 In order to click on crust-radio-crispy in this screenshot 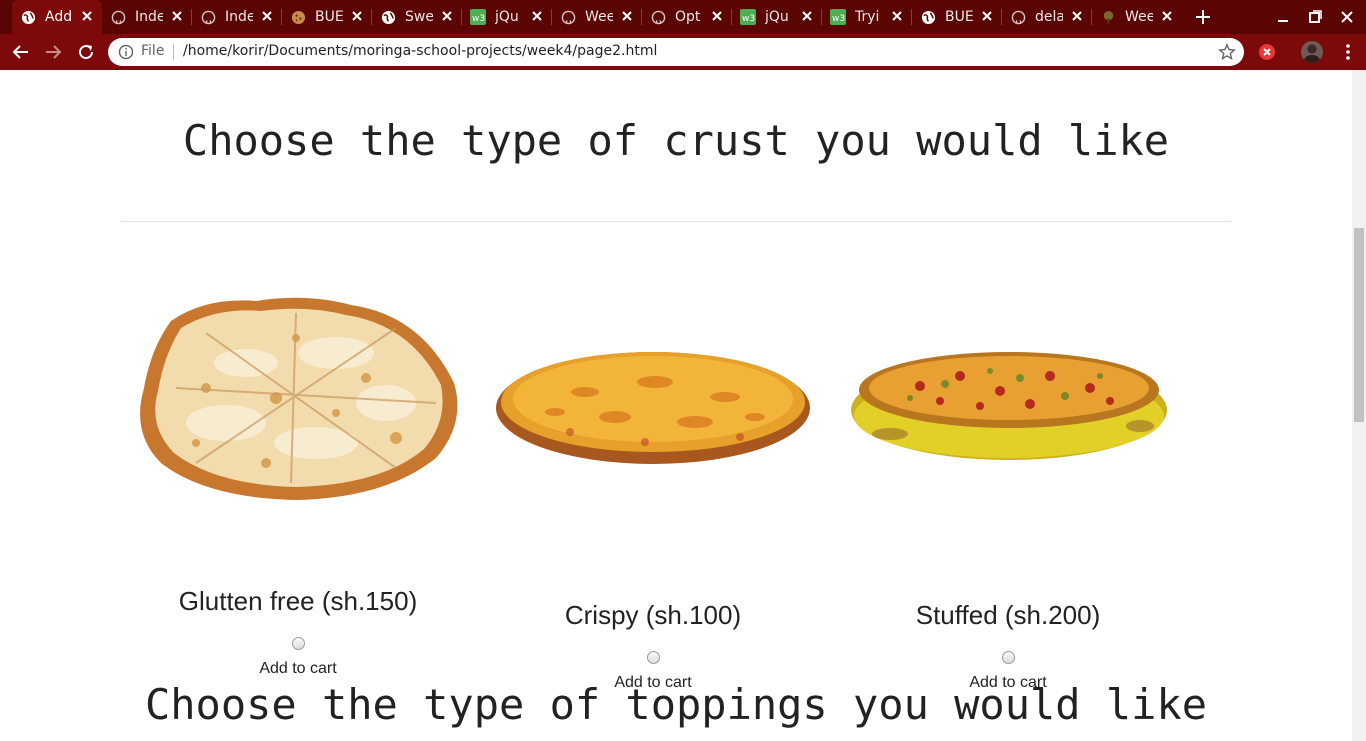, I will do `click(653, 657)`.